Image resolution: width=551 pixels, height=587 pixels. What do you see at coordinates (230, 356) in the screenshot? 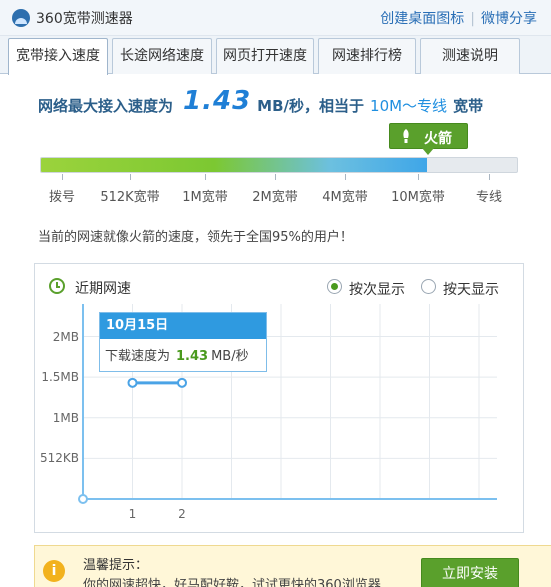
I see `tooltip-unit: MB/秒` at bounding box center [230, 356].